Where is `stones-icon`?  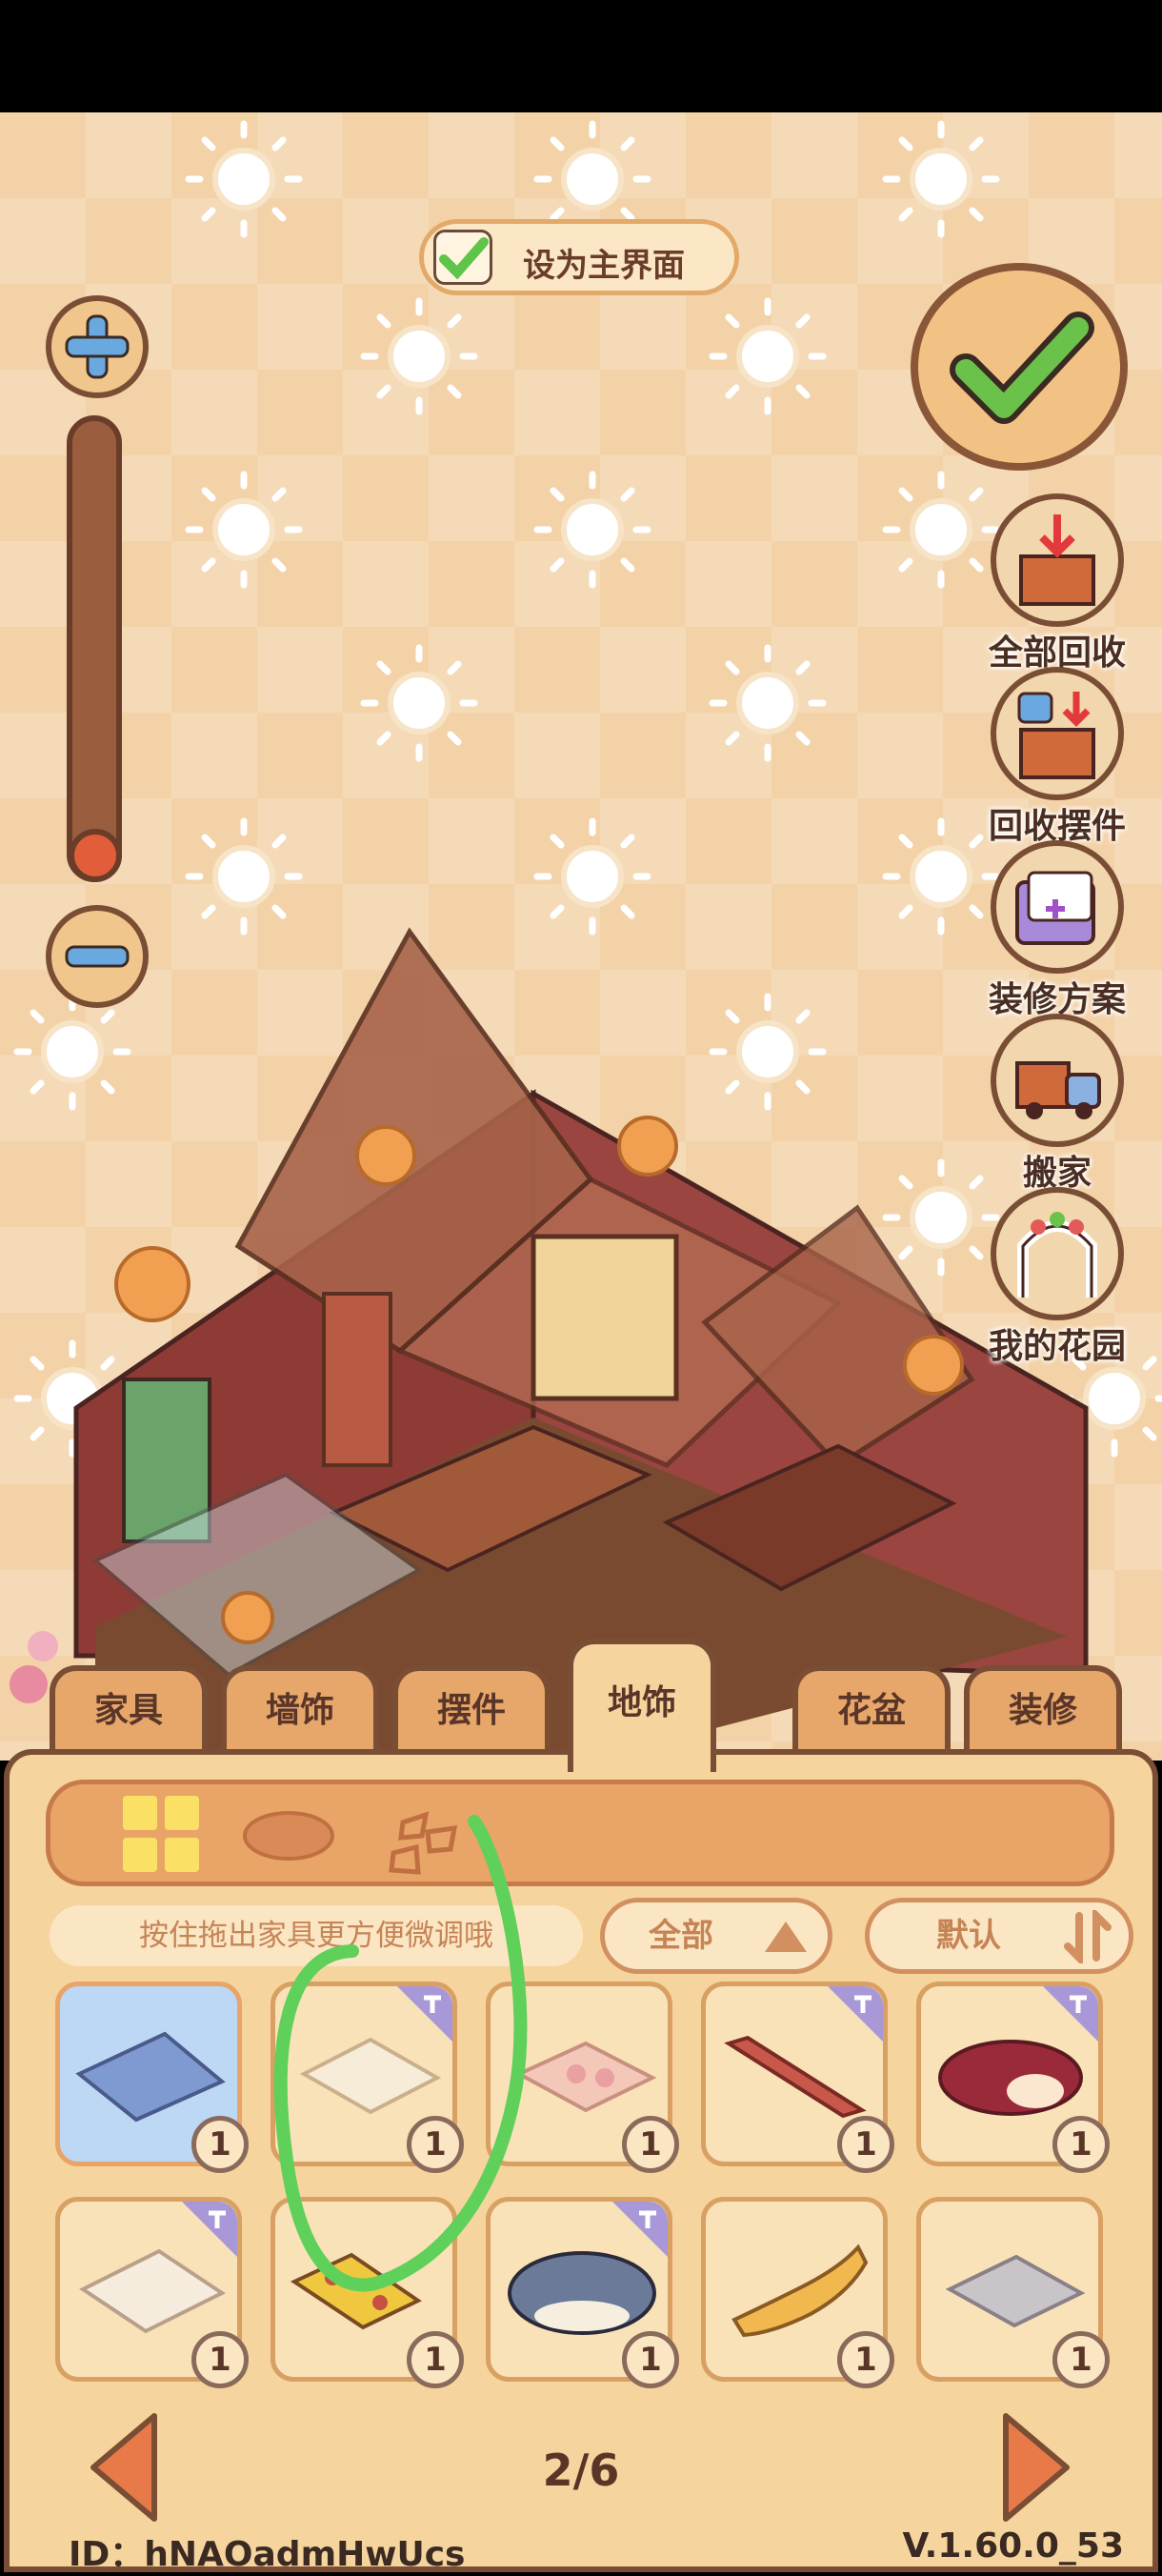 stones-icon is located at coordinates (427, 1837).